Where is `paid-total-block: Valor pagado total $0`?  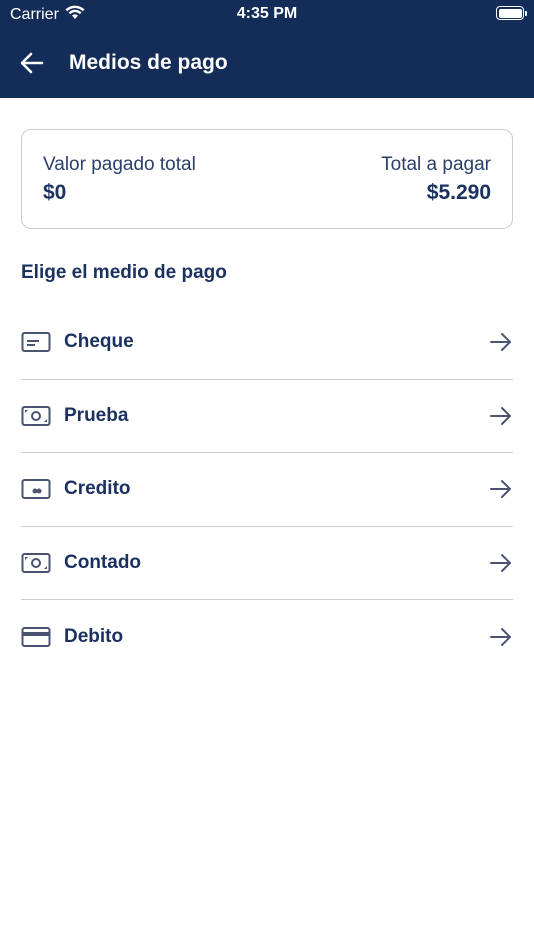 paid-total-block: Valor pagado total $0 is located at coordinates (119, 179).